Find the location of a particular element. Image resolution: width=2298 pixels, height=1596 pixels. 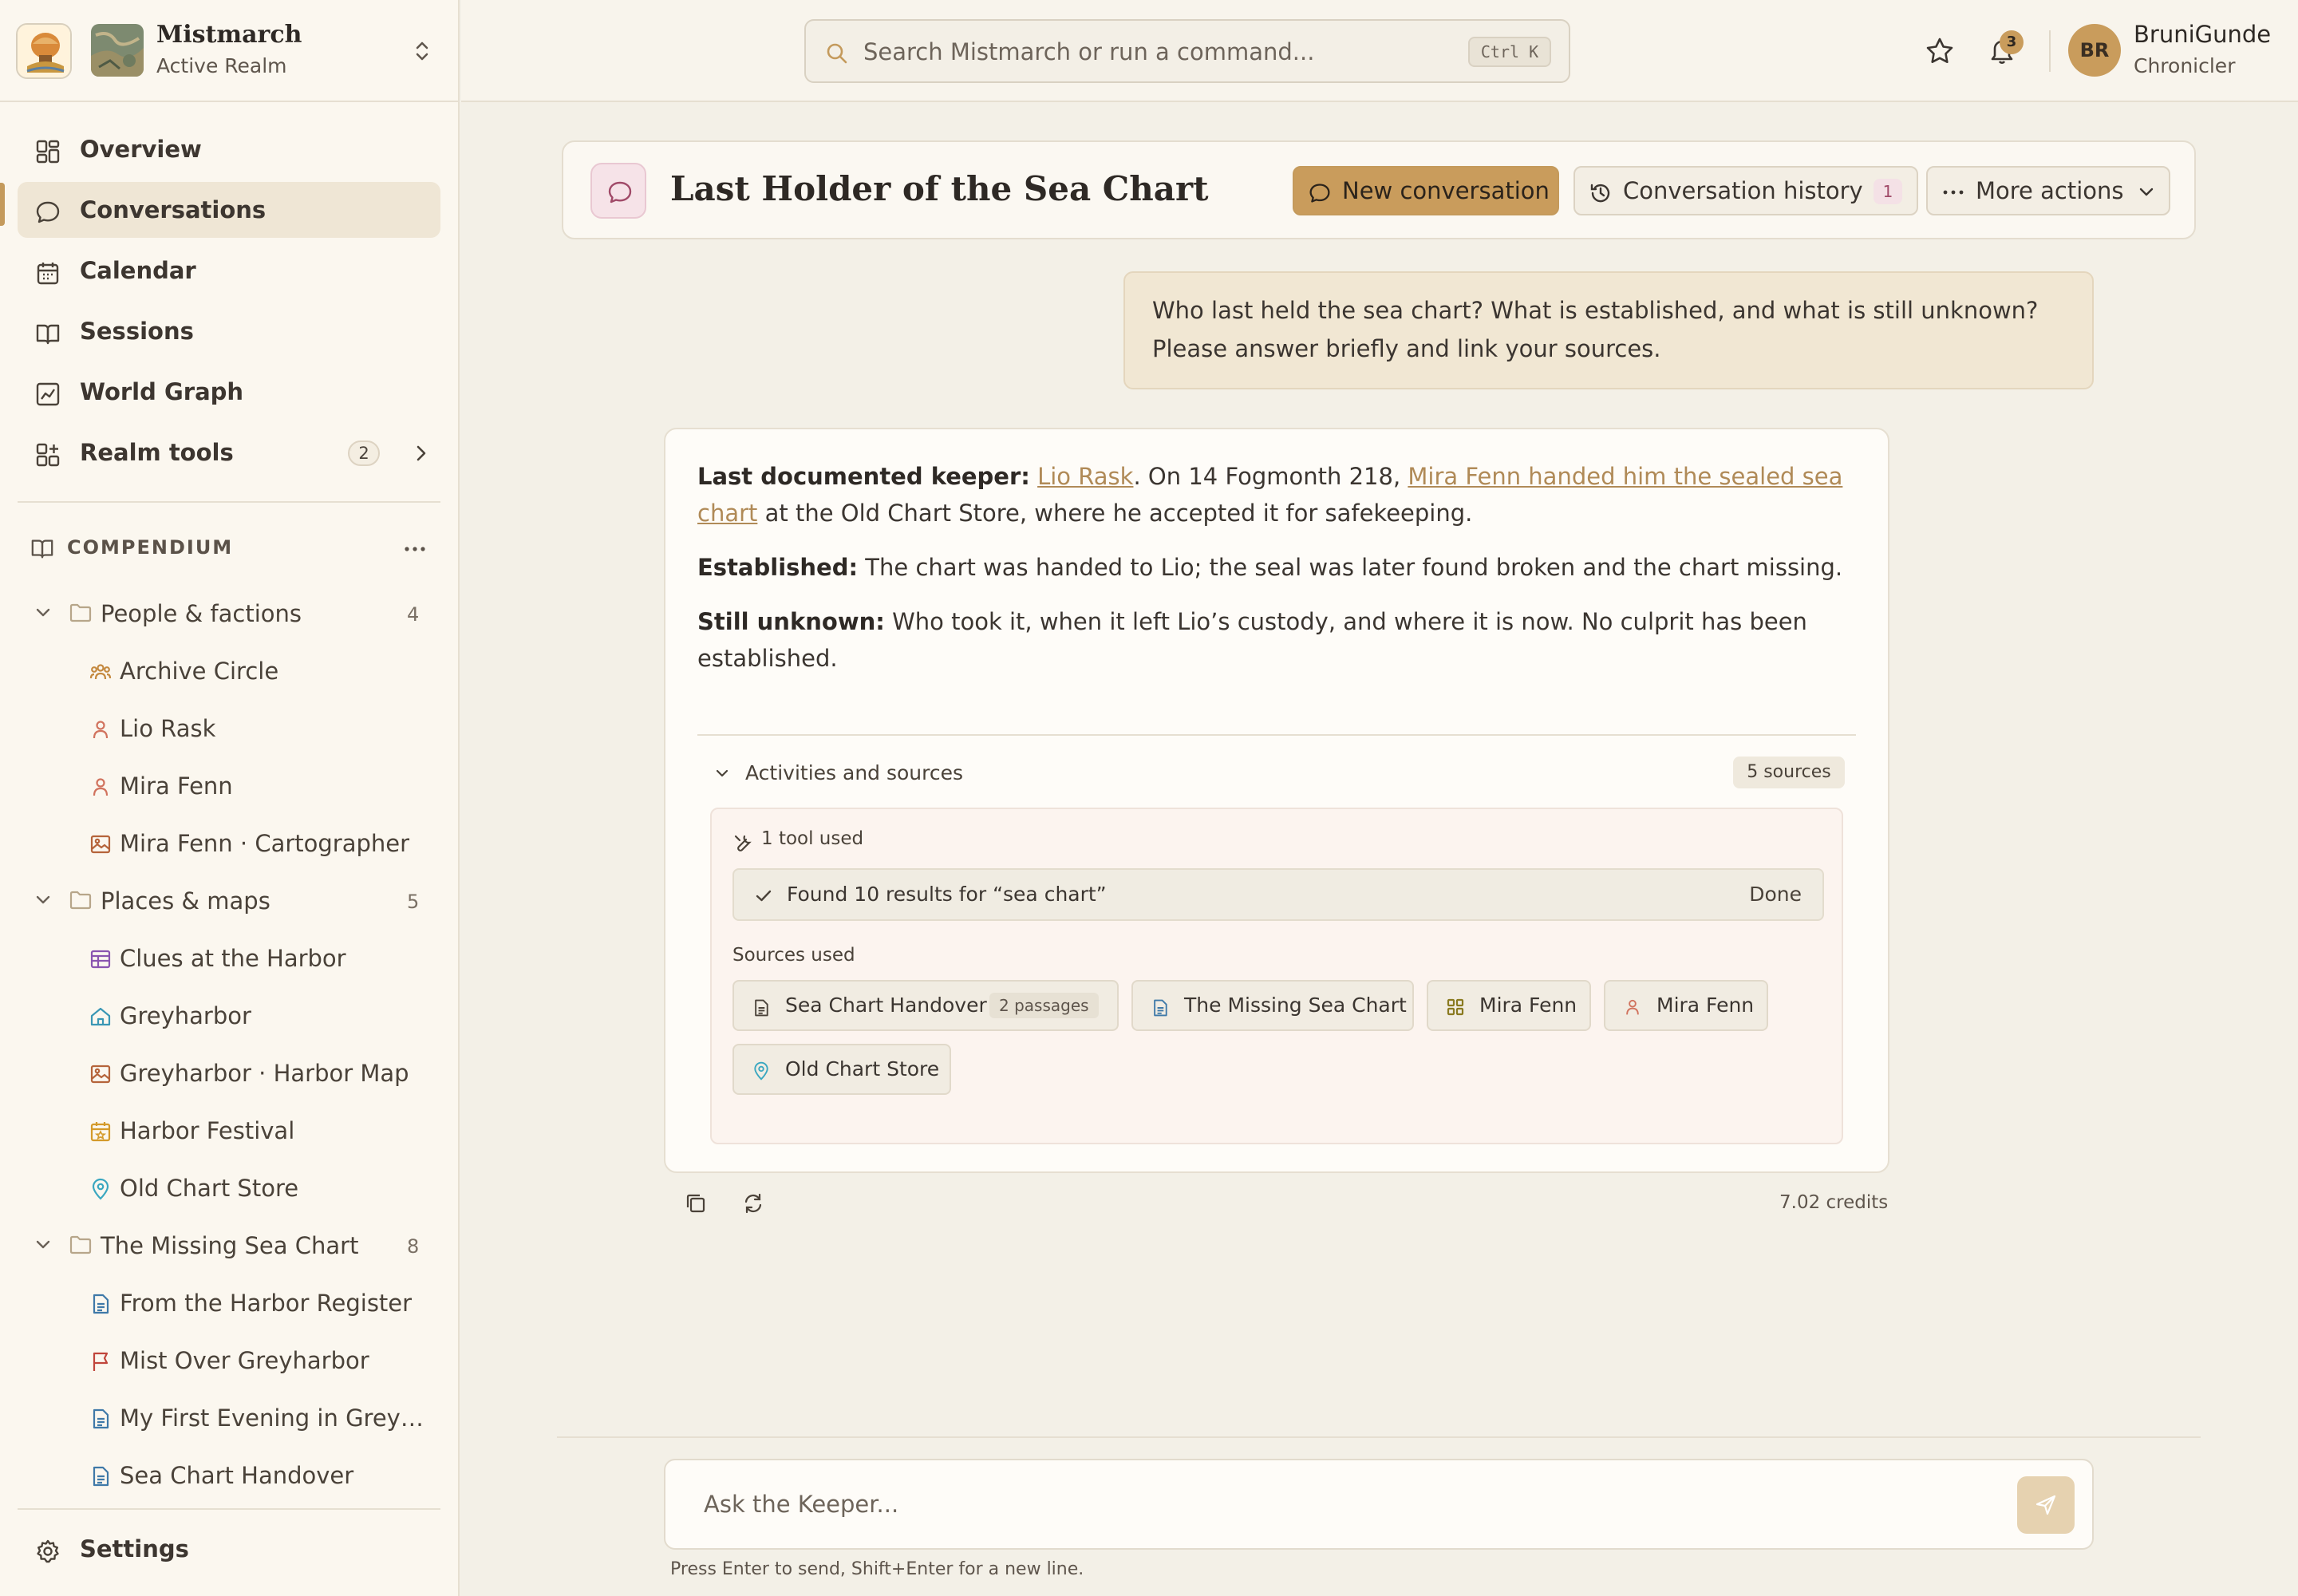

history-count: 1 is located at coordinates (1888, 191).